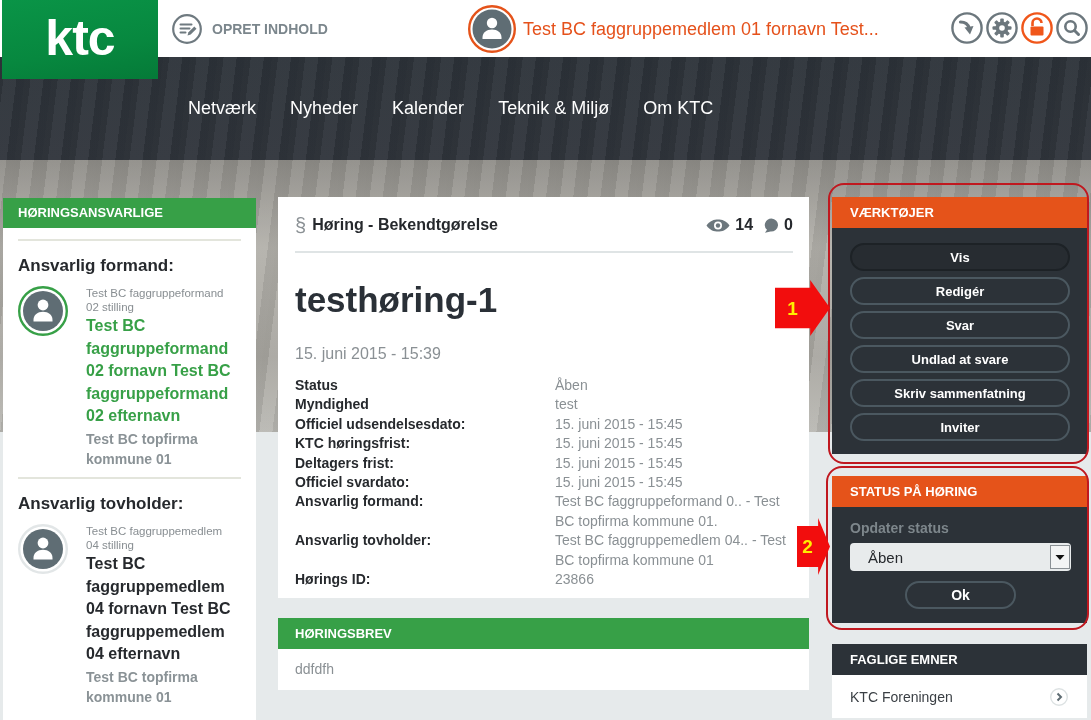 The width and height of the screenshot is (1091, 720). What do you see at coordinates (1060, 557) in the screenshot?
I see `caret-icon` at bounding box center [1060, 557].